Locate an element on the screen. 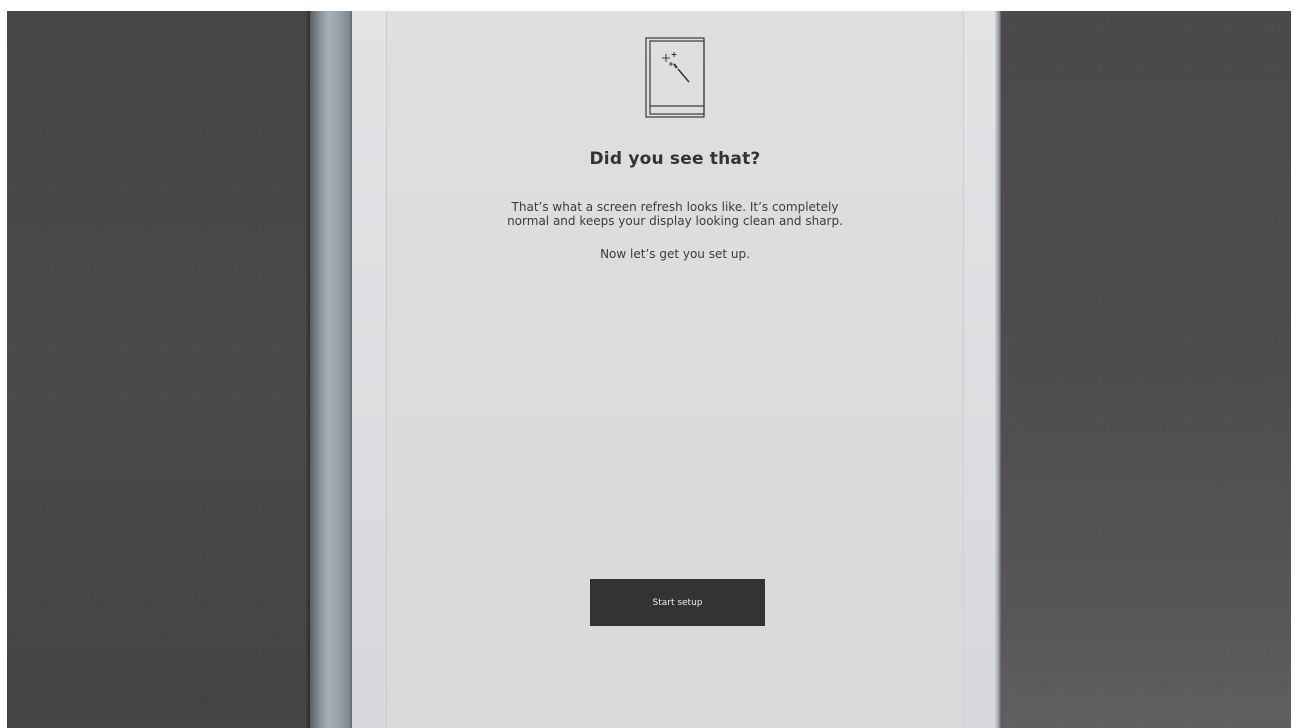 Image resolution: width=1299 pixels, height=728 pixels. setup-prompt: Now let’s get you set up. is located at coordinates (675, 254).